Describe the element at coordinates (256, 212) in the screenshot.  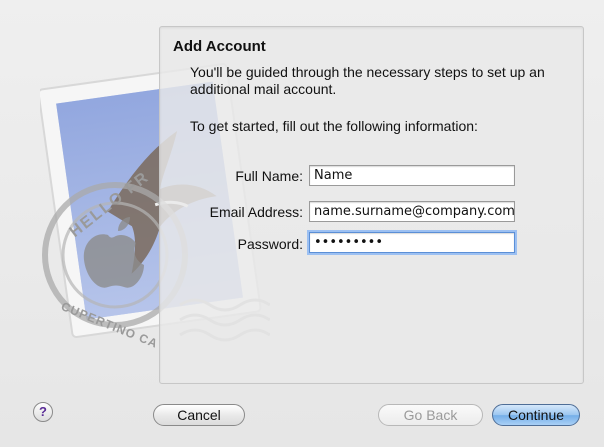
I see `email-address-label: Email Address:` at that location.